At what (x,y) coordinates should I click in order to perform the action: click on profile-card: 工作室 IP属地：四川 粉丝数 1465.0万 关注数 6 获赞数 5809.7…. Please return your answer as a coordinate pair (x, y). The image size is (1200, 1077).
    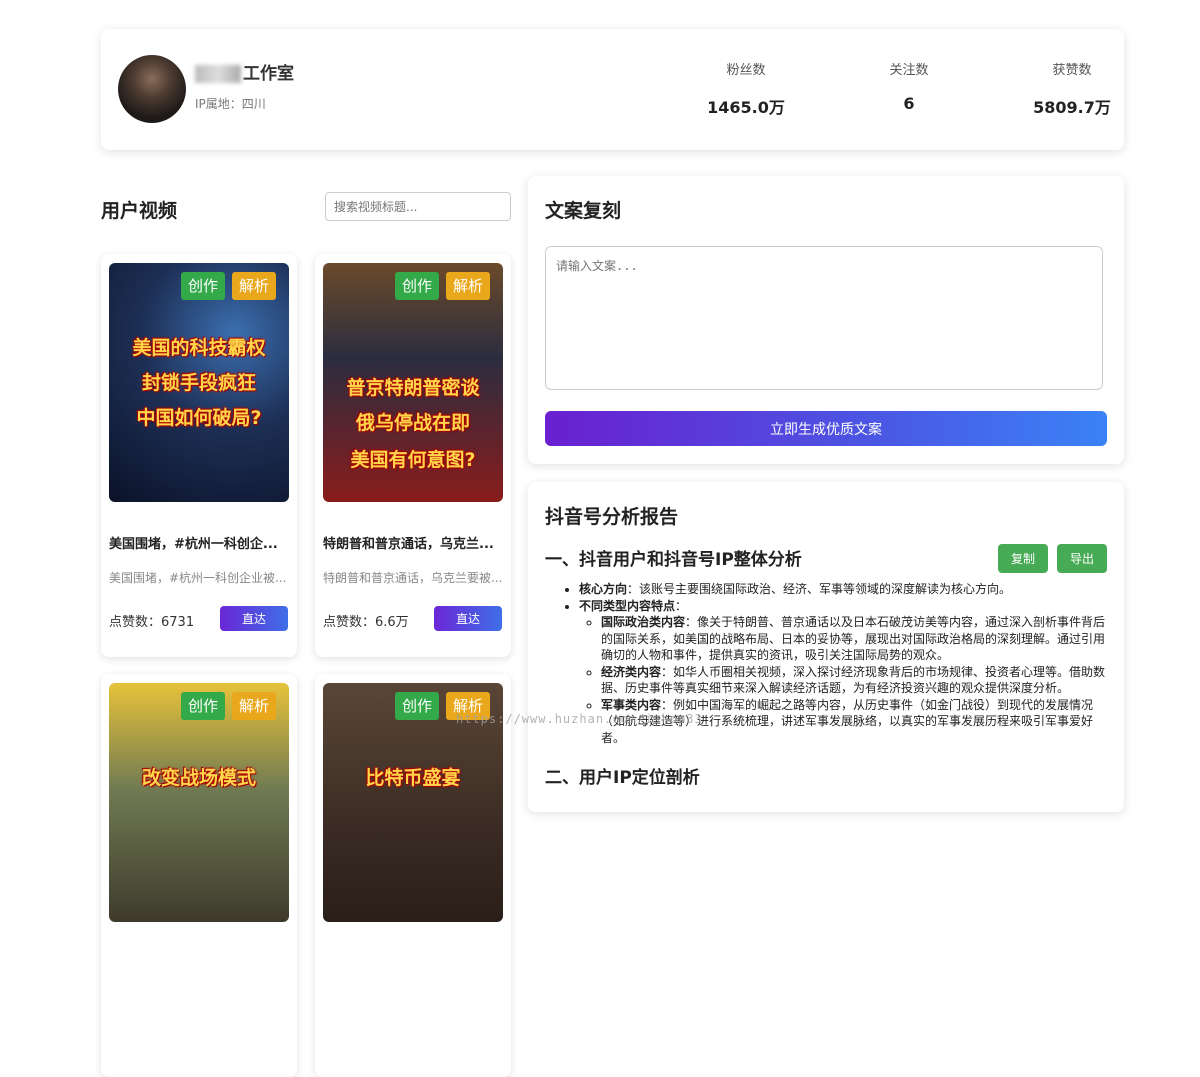
    Looking at the image, I should click on (612, 89).